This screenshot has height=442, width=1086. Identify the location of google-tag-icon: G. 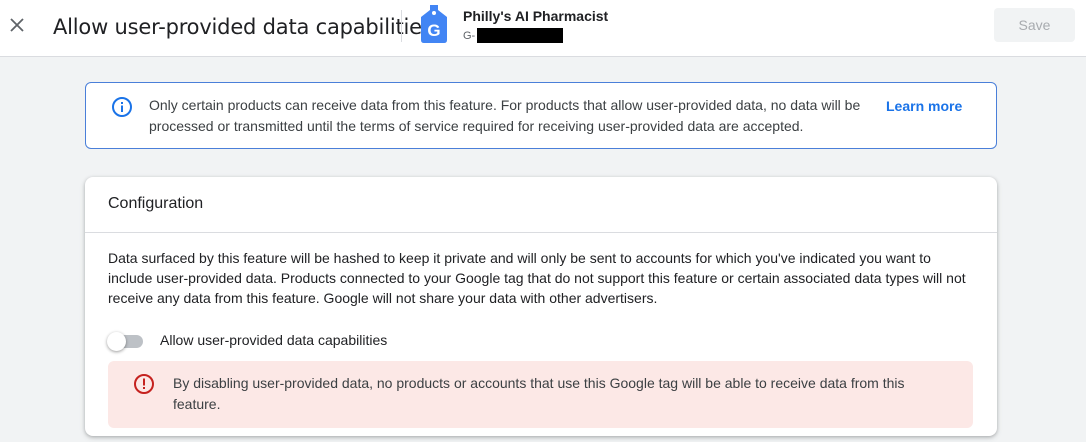
(434, 24).